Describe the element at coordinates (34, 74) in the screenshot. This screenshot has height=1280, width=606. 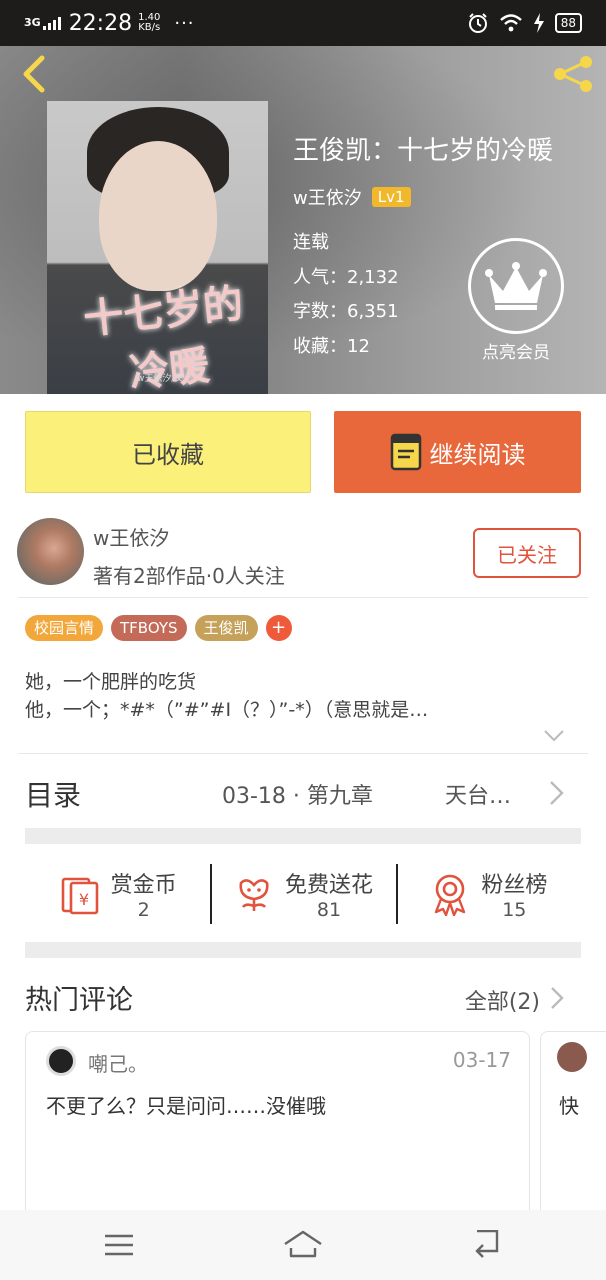
I see `back-icon` at that location.